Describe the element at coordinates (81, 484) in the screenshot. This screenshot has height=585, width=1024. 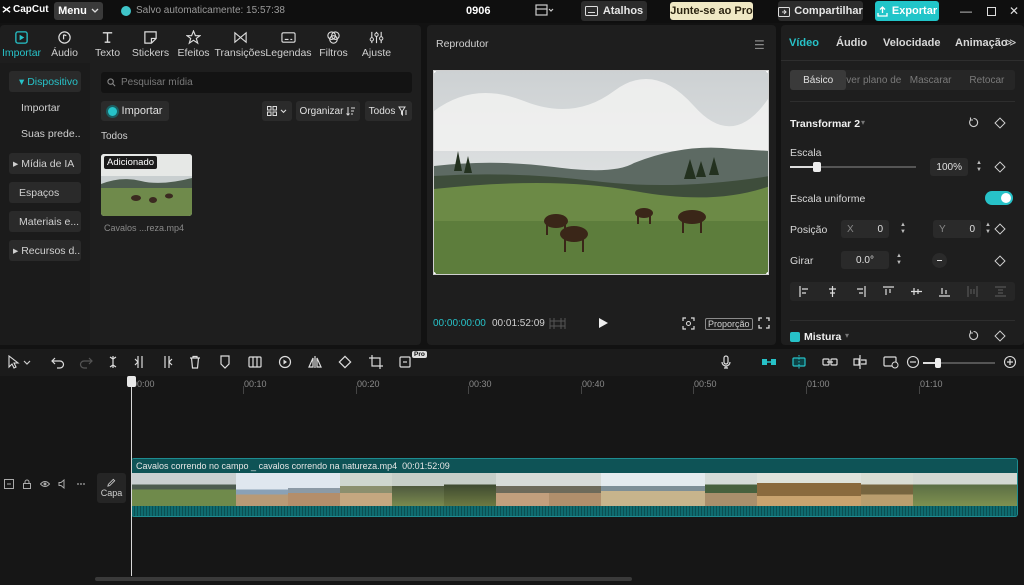
I see `more-icon` at that location.